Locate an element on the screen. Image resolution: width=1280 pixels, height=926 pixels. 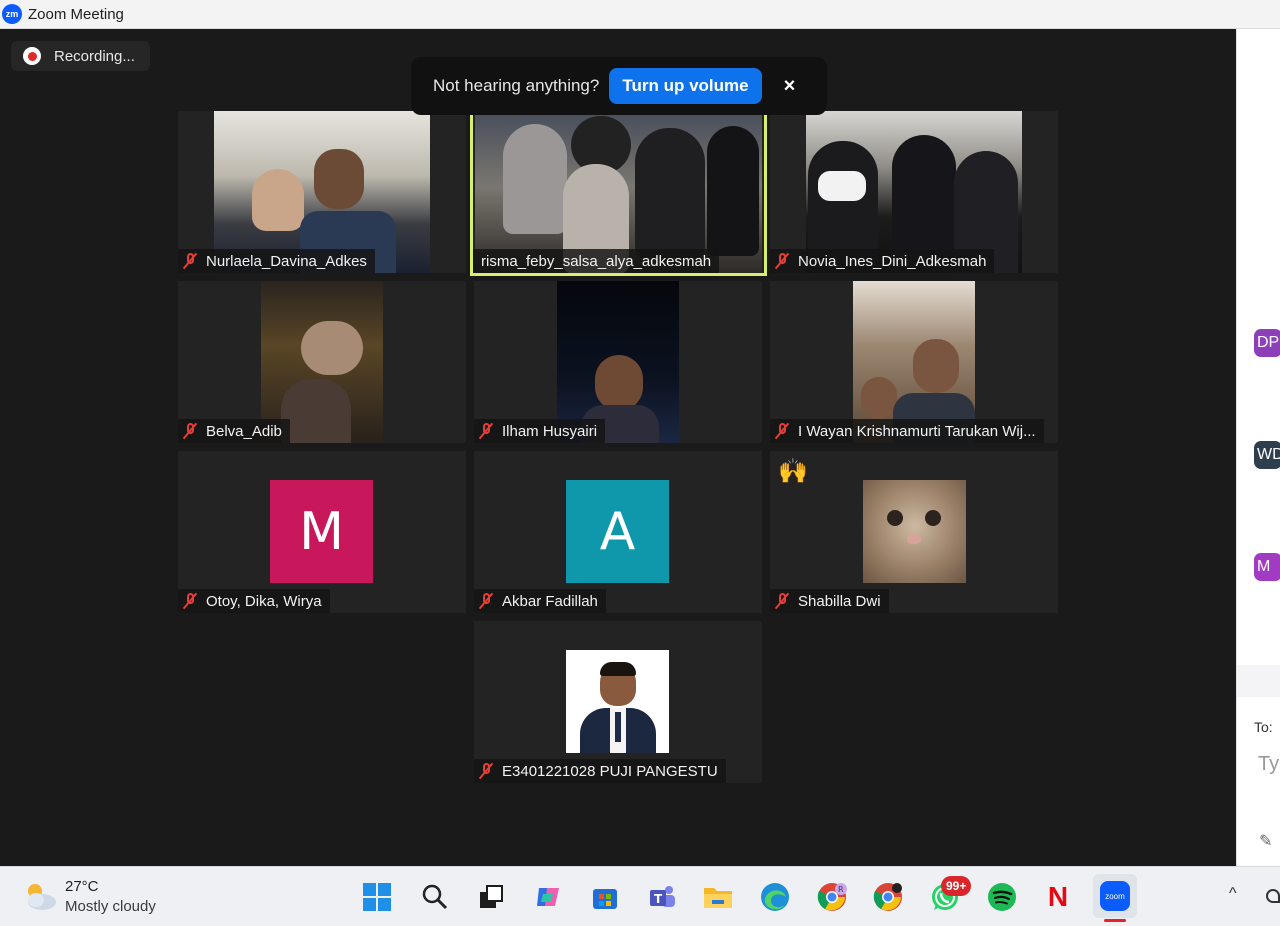
participant-name-bar: Akbar Fadillah is located at coordinates (540, 601).